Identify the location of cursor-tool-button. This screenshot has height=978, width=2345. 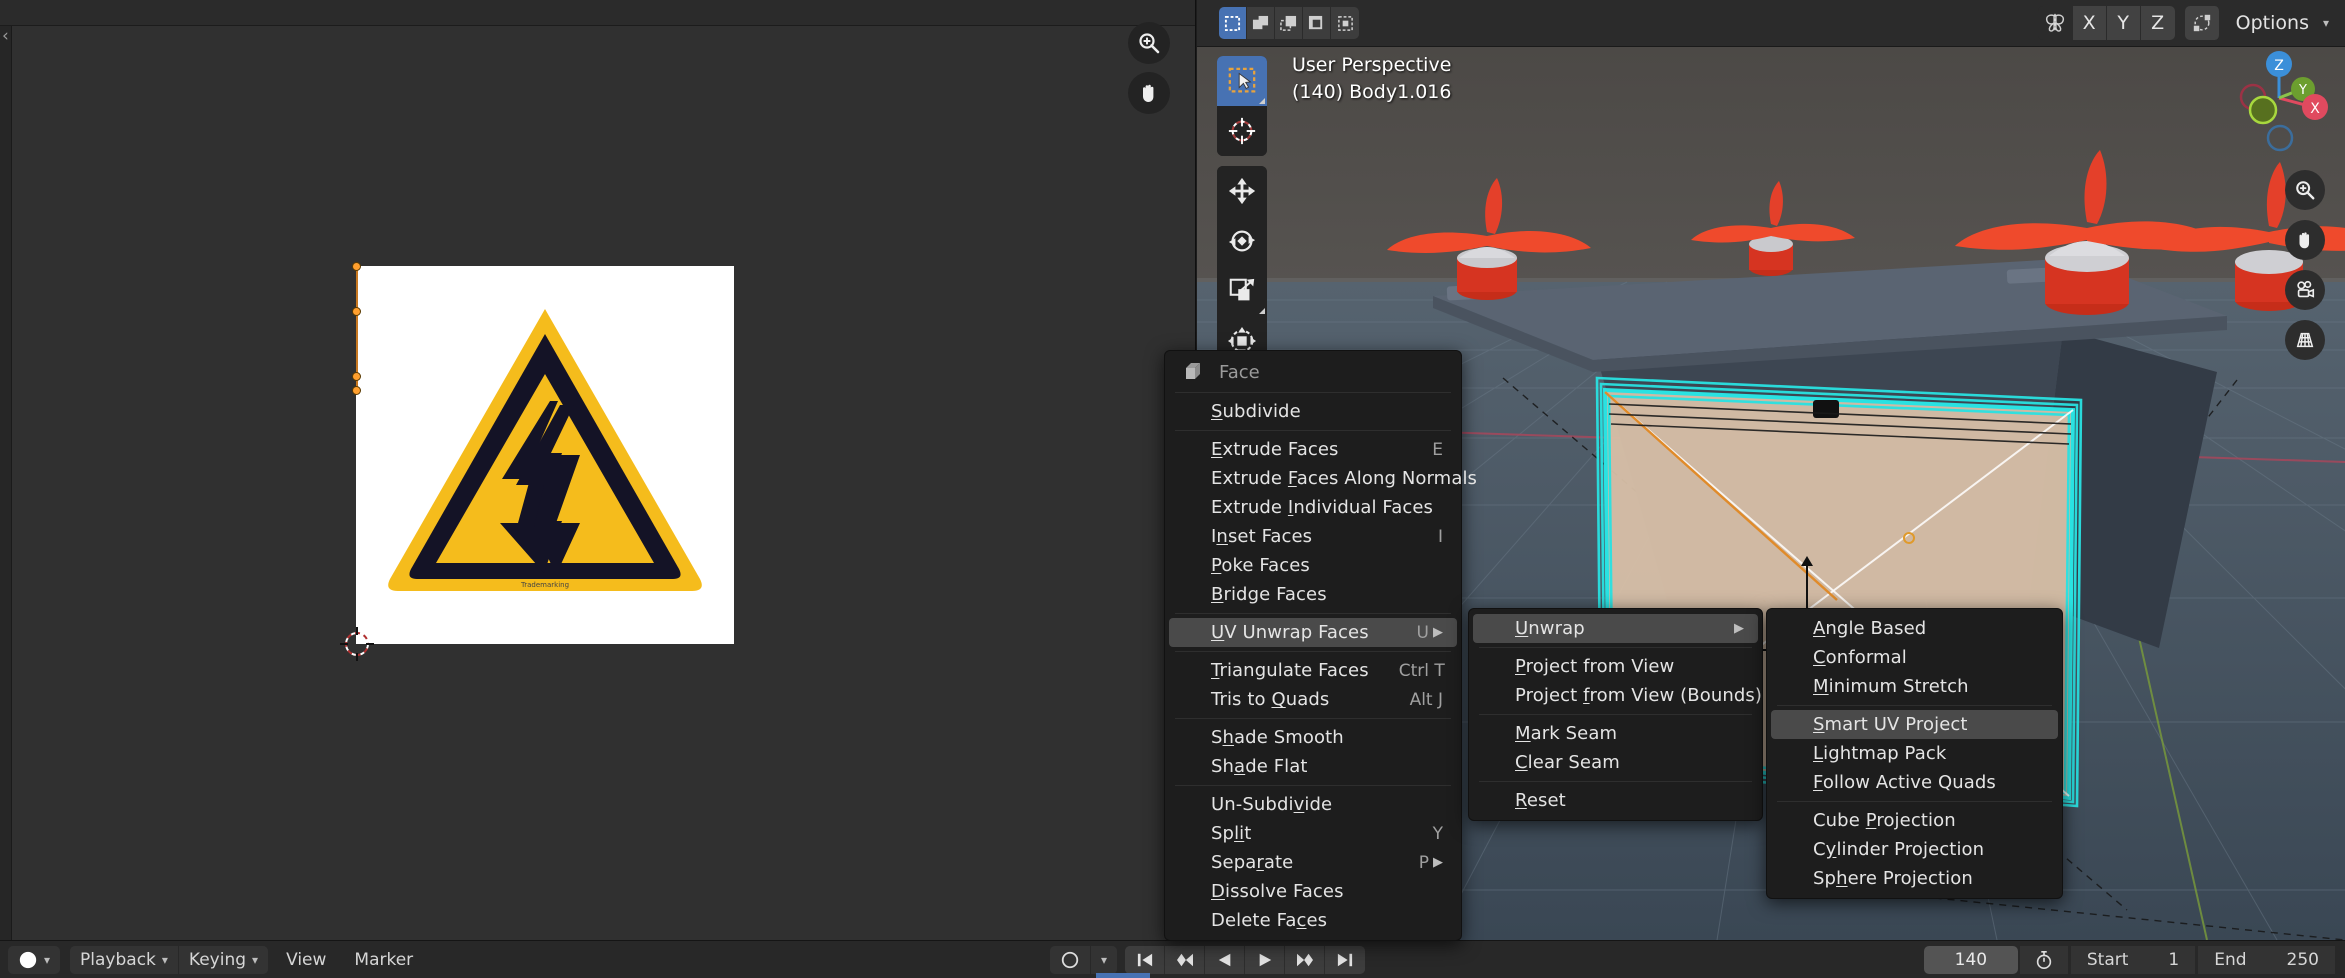
(1242, 131).